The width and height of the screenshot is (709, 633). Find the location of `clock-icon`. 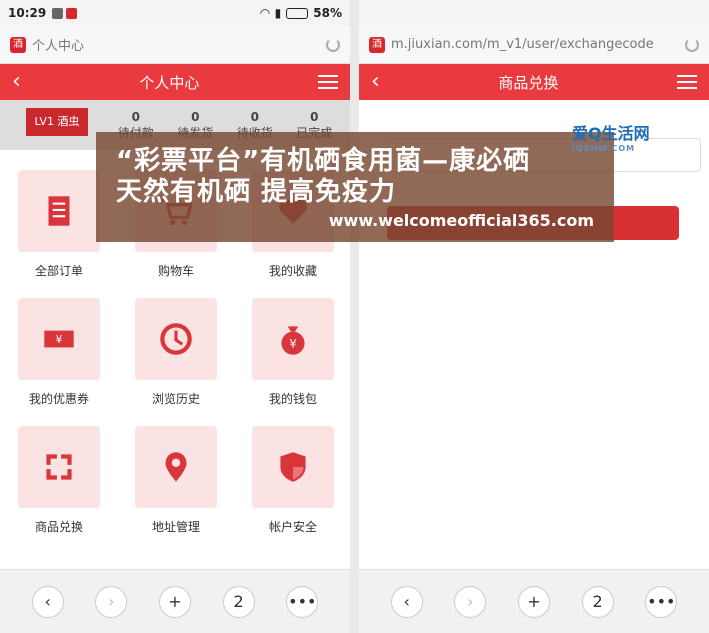

clock-icon is located at coordinates (176, 339).